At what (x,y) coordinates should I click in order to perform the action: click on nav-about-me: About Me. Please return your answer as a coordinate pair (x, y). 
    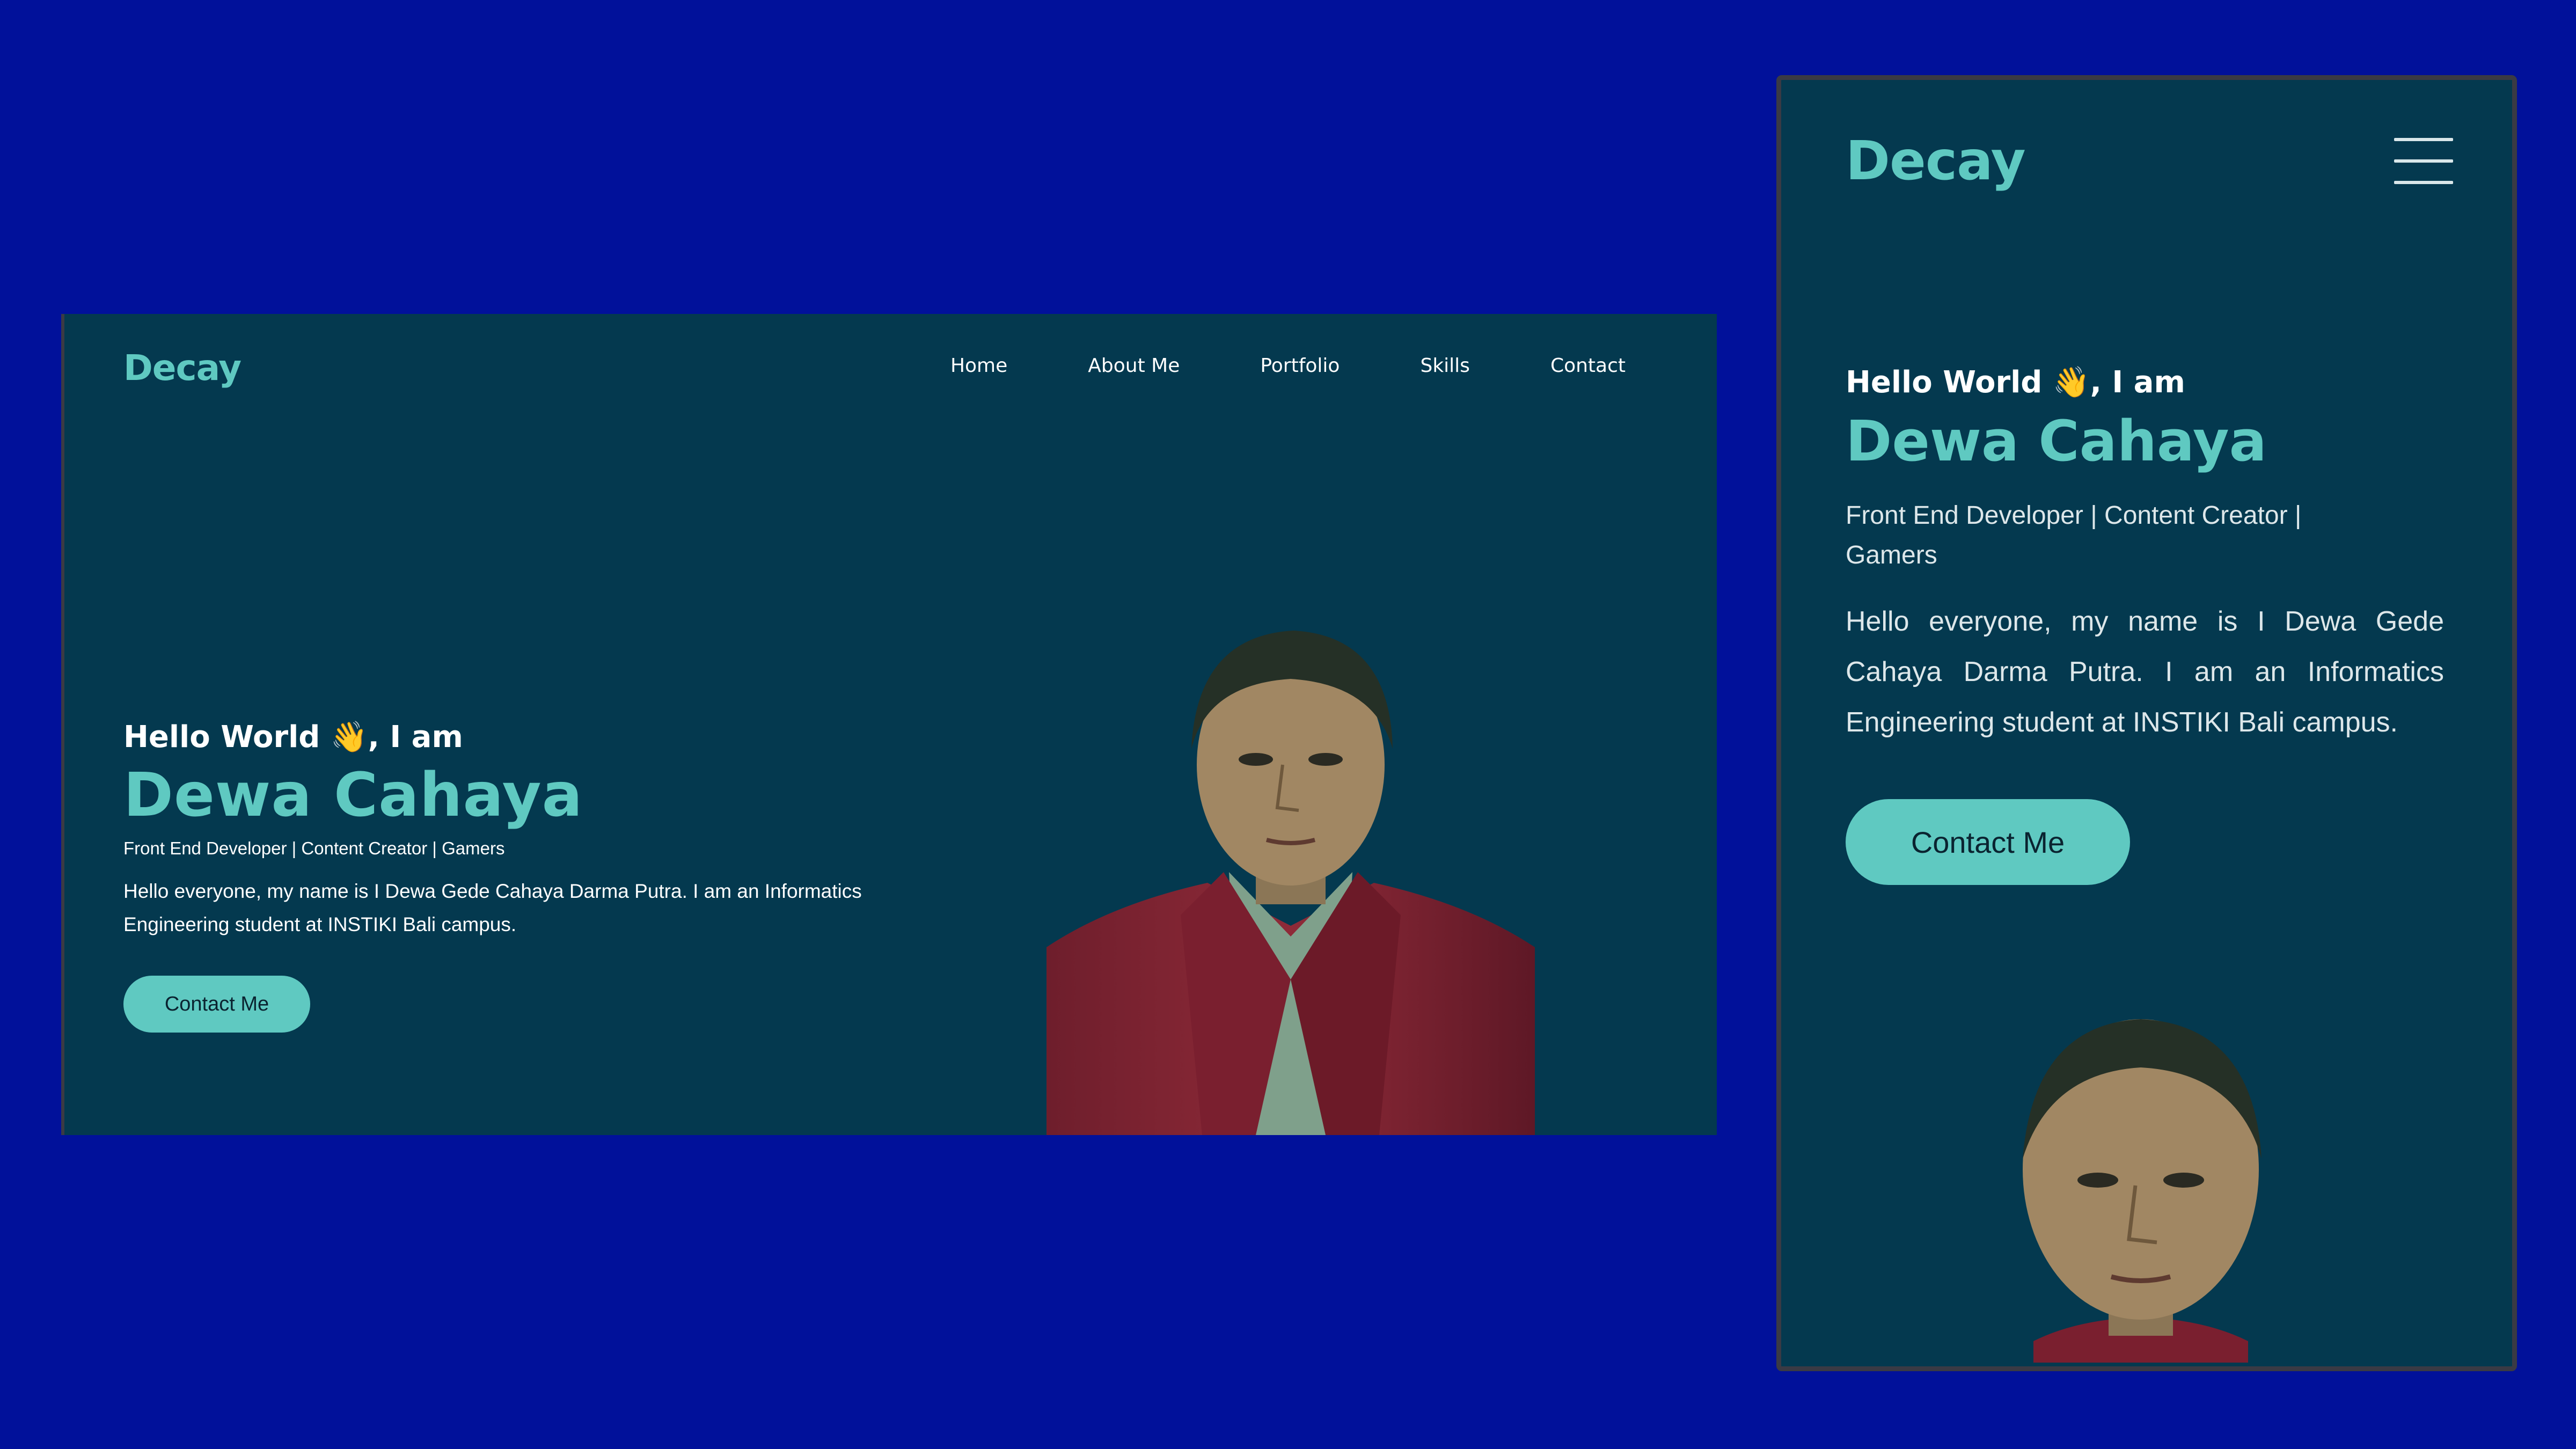
    Looking at the image, I should click on (1134, 366).